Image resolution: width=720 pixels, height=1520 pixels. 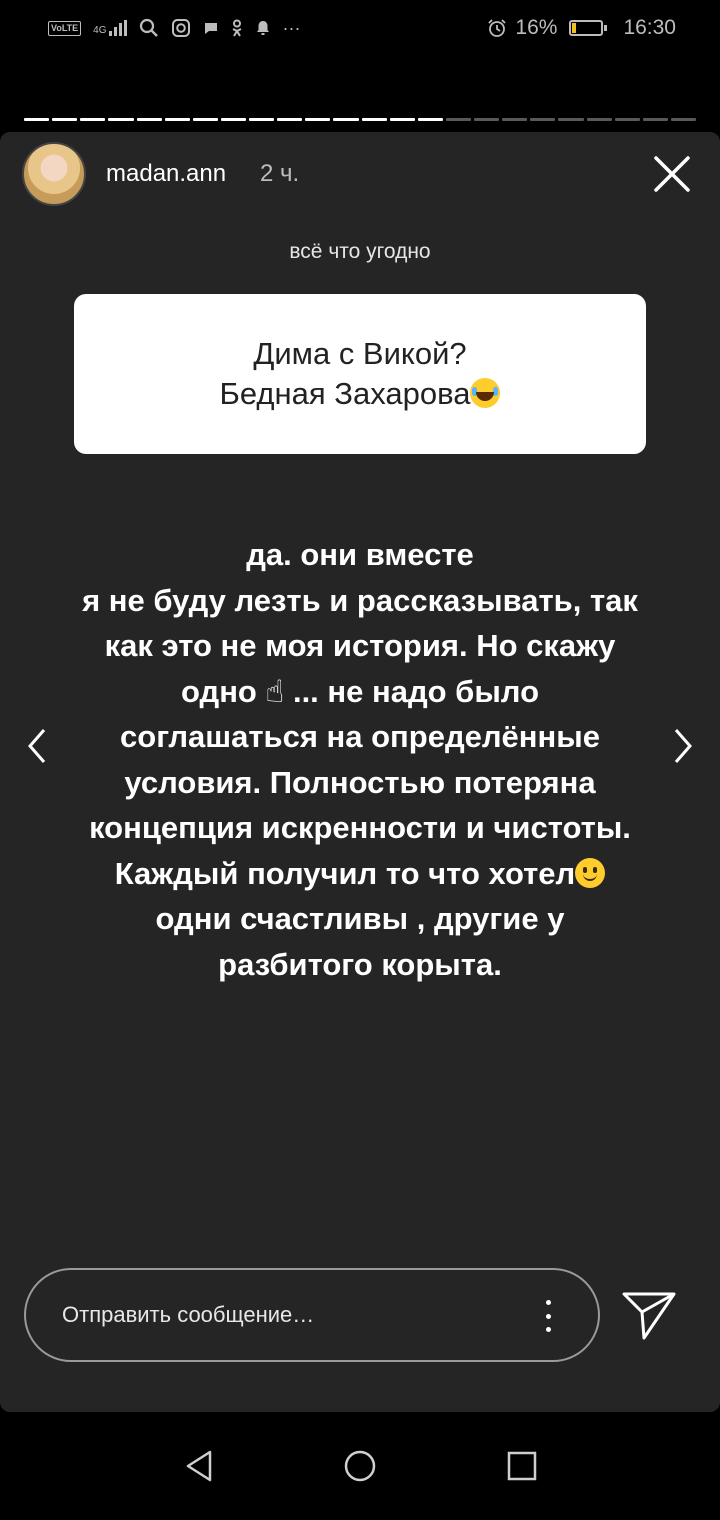 What do you see at coordinates (360, 874) in the screenshot?
I see `answer-line: Каждый получил то что хотел` at bounding box center [360, 874].